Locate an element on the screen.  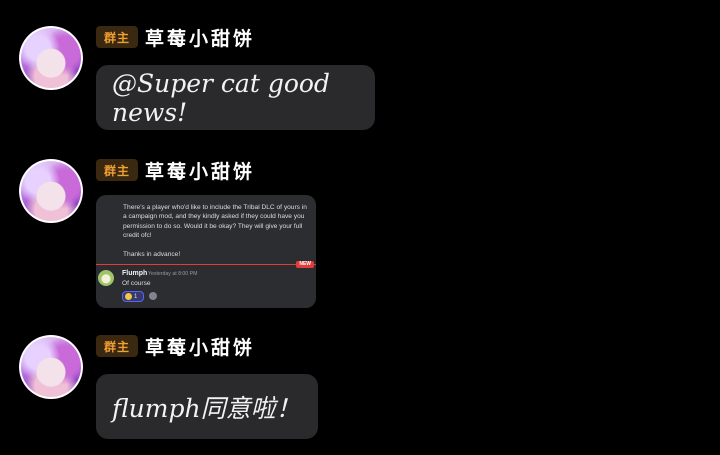
message-text: flumph同意啦！ is located at coordinates (206, 408).